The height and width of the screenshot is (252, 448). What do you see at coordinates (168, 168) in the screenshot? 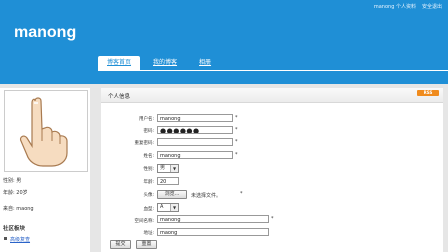
I see `gender-select: 男 ▼` at bounding box center [168, 168].